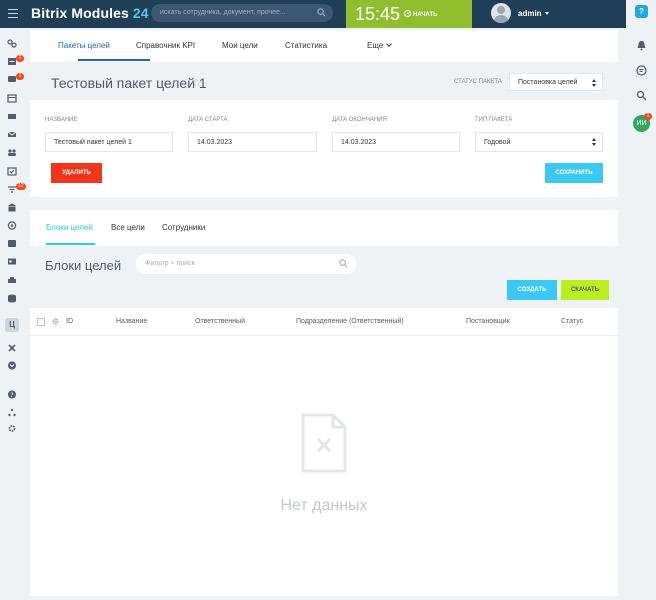  I want to click on chat-badge: 1, so click(20, 76).